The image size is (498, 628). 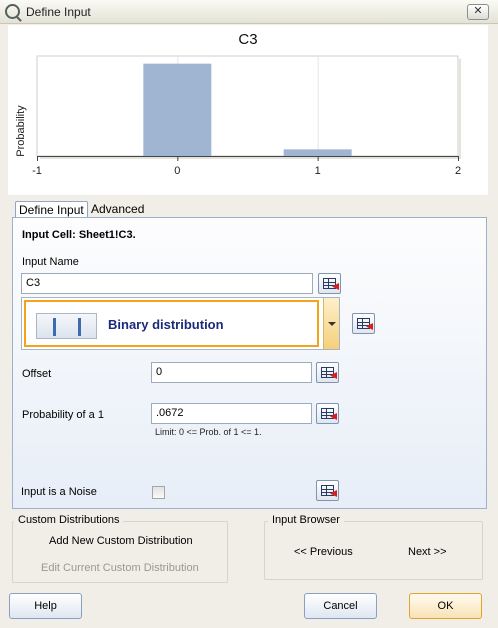 I want to click on tab-advanced: Advanced, so click(x=117, y=209).